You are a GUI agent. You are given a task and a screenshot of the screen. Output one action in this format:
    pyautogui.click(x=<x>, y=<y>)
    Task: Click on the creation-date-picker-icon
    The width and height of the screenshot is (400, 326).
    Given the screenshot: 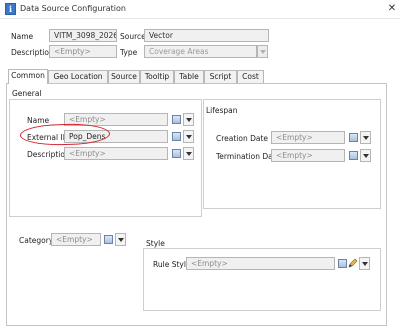 What is the action you would take?
    pyautogui.click(x=353, y=137)
    